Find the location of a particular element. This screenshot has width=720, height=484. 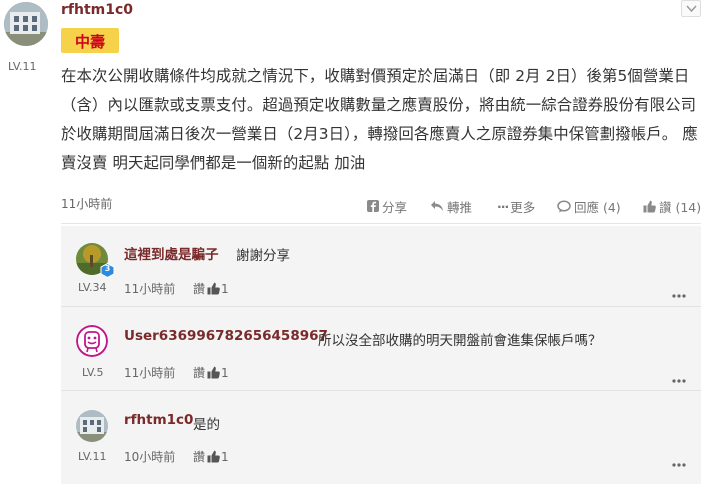

comment-user-level: LV.34 is located at coordinates (92, 287).